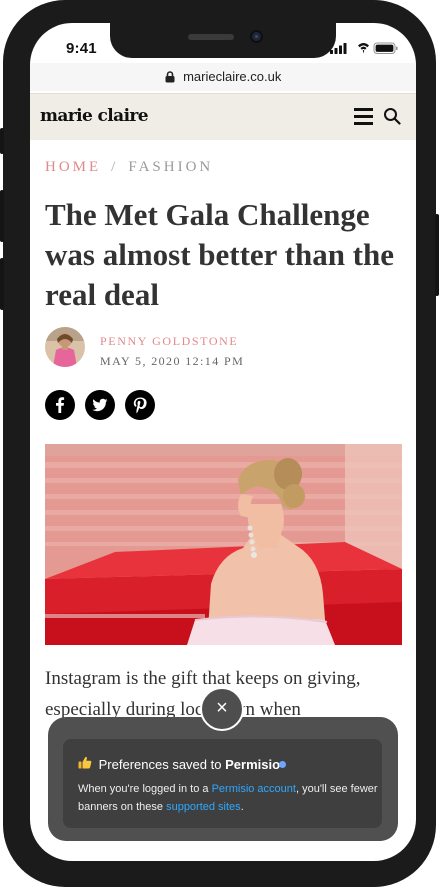 This screenshot has width=441, height=887. What do you see at coordinates (254, 789) in the screenshot?
I see `permisio-account-link: Permisio account` at bounding box center [254, 789].